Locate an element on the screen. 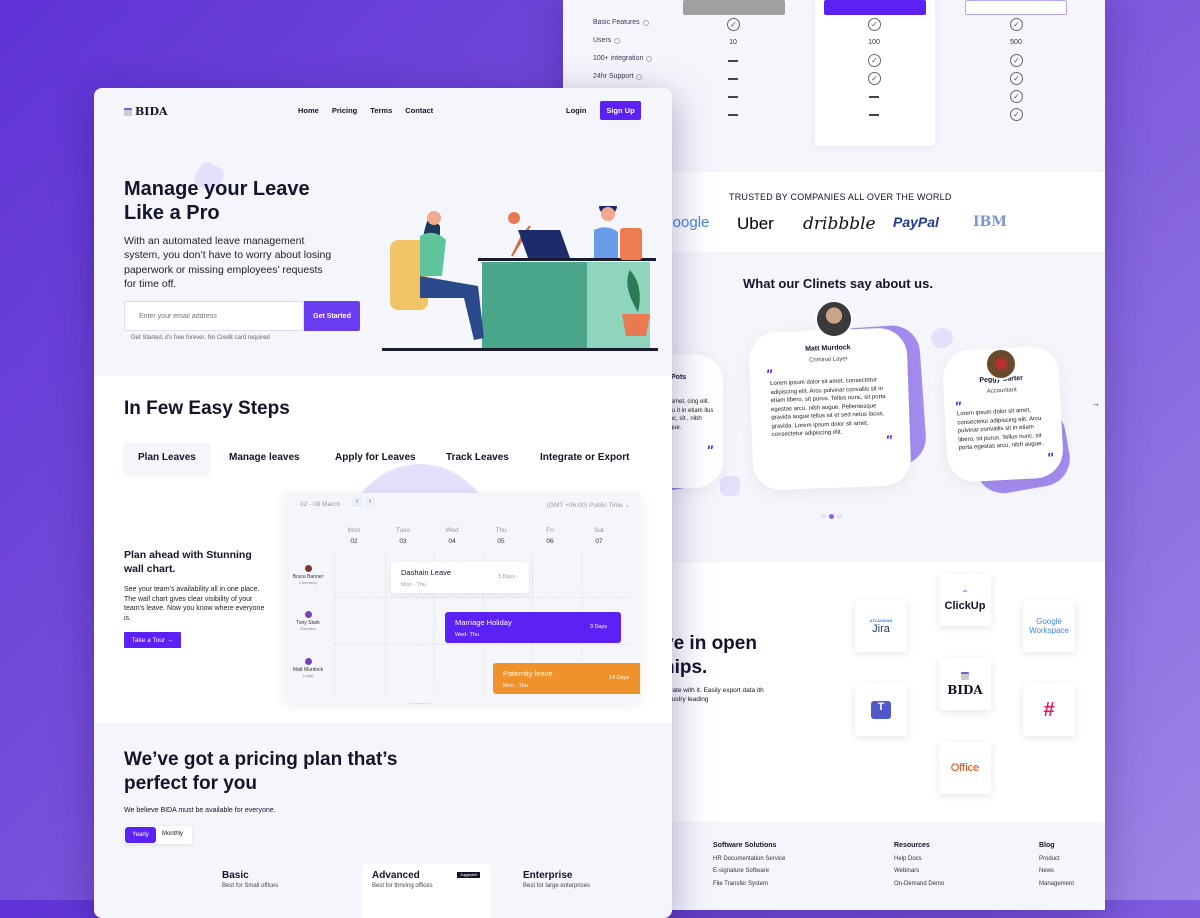  tab-integrate-or-export: Integrate or Export is located at coordinates (584, 457).